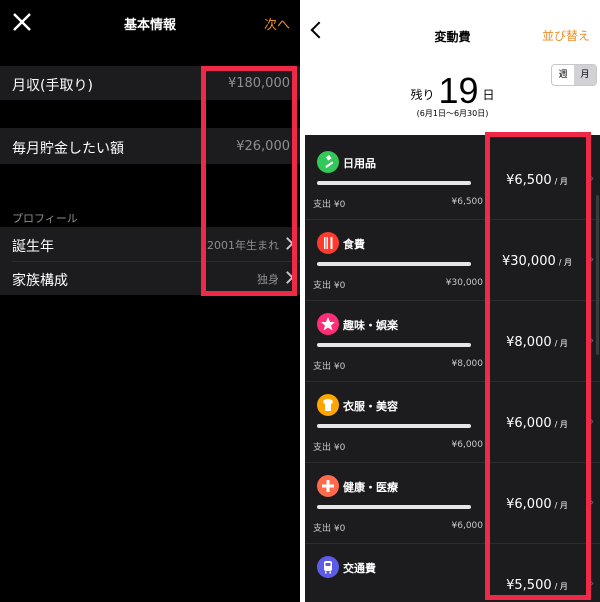  I want to click on page-title: 基本情報, so click(149, 25).